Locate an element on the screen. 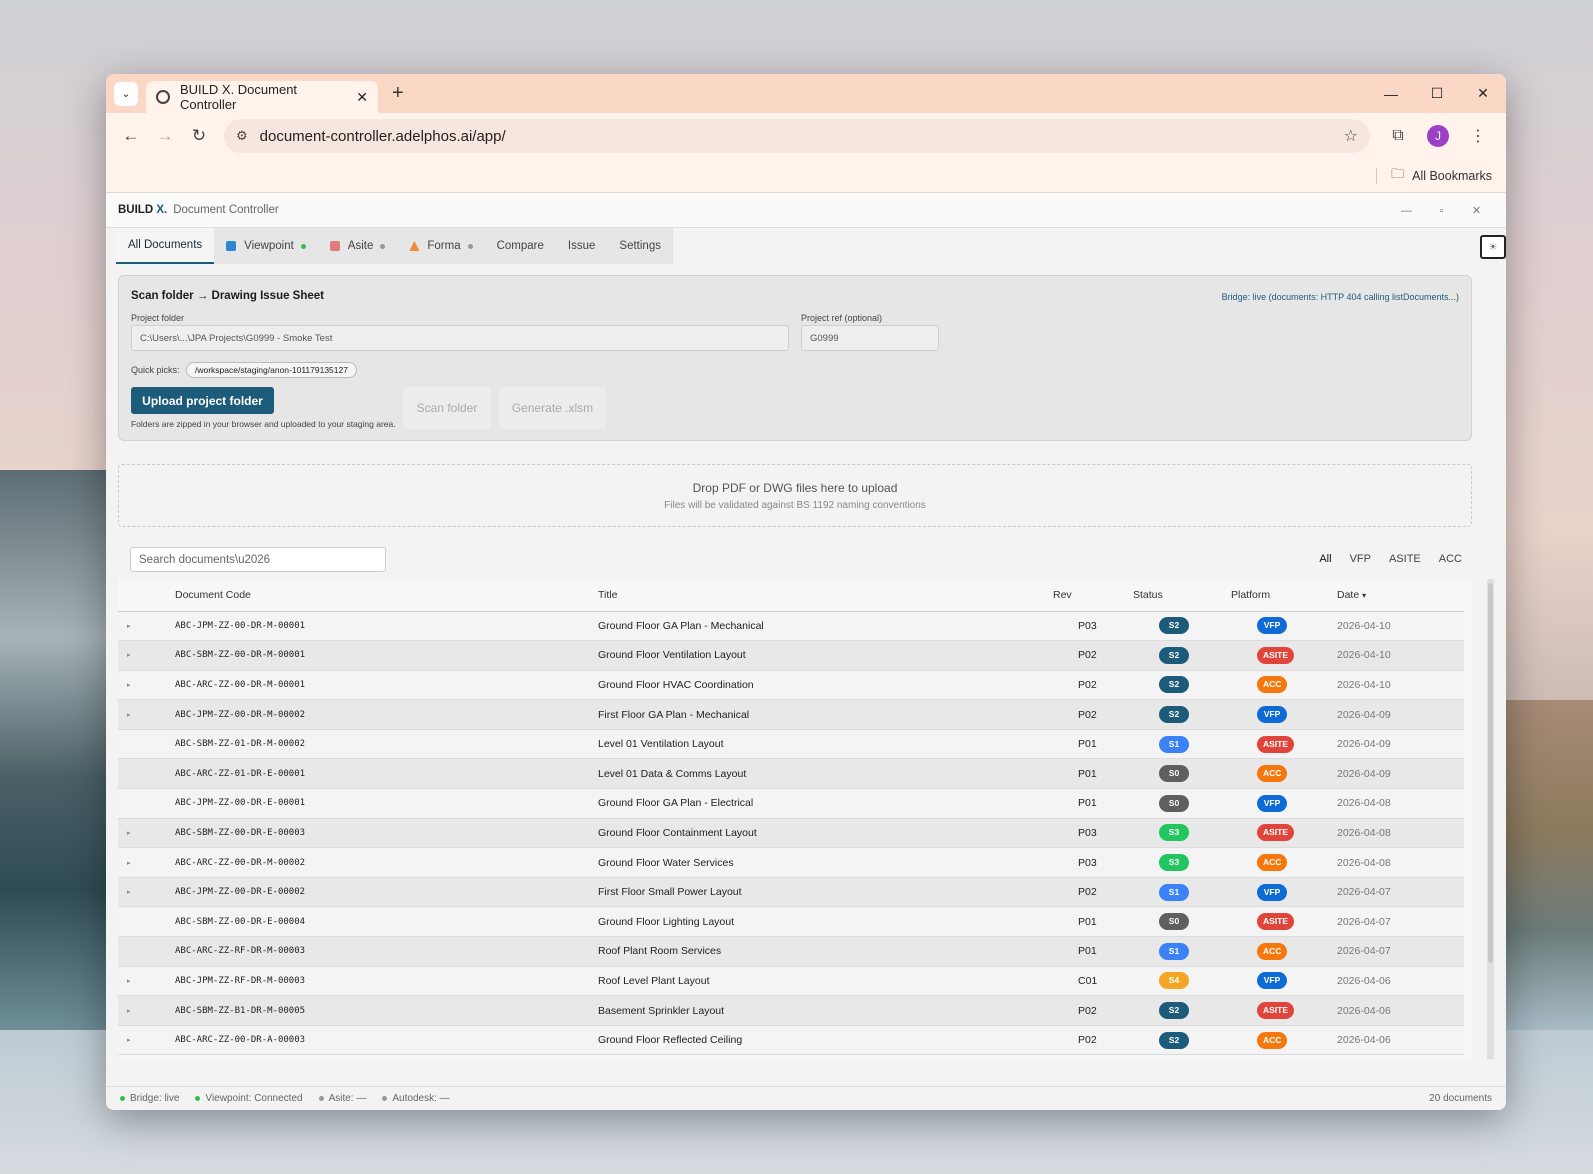  dropzone-title: Drop PDF or DWG files here to upload is located at coordinates (795, 488).